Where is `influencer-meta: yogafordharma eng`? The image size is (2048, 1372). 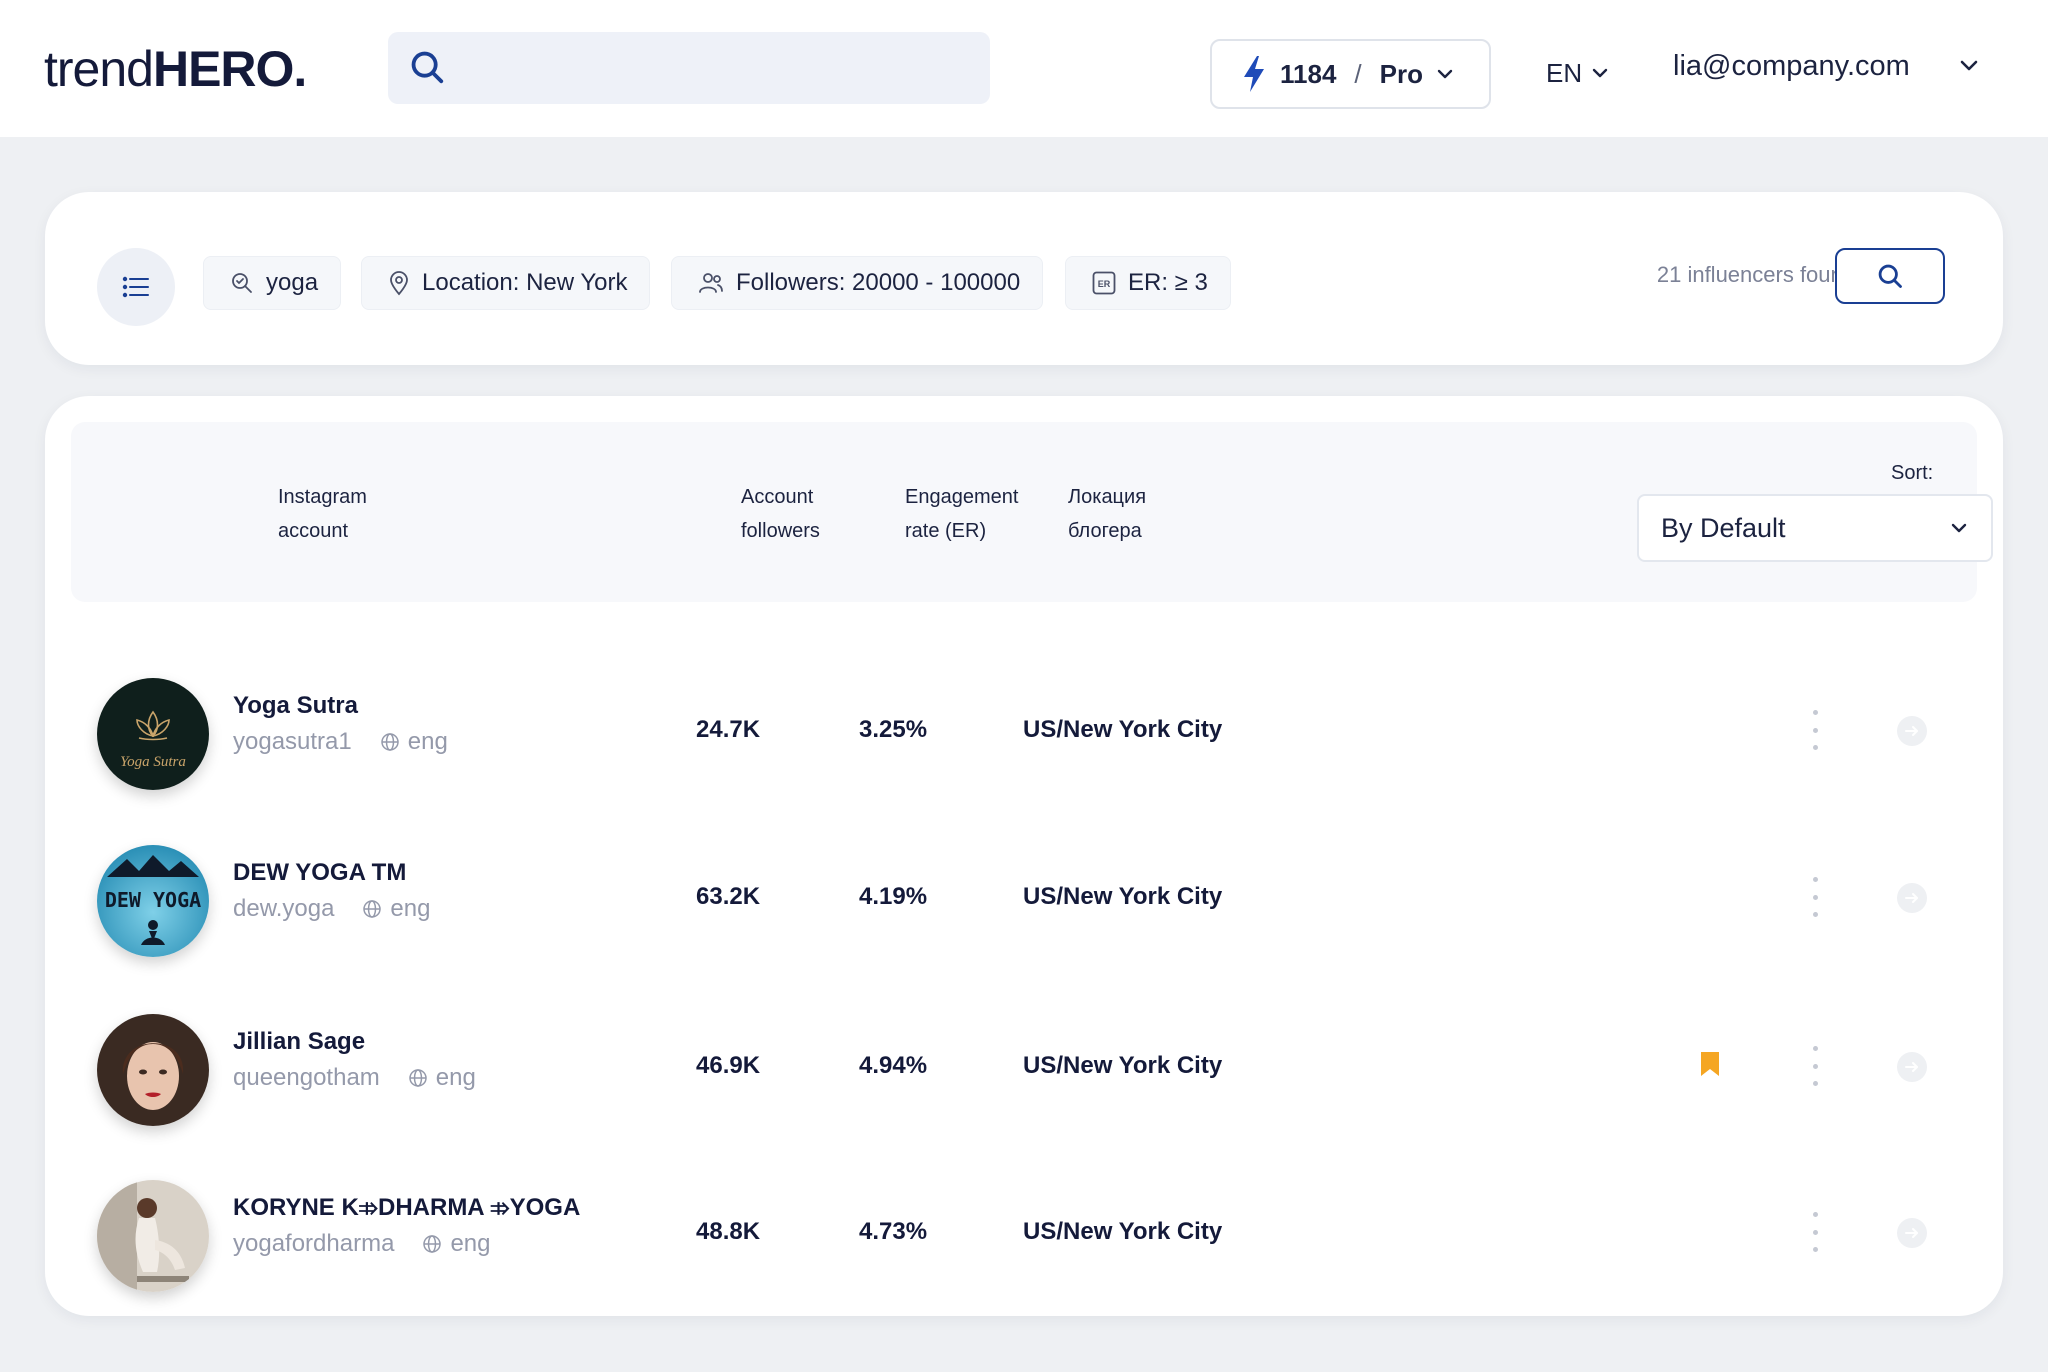 influencer-meta: yogafordharma eng is located at coordinates (361, 1244).